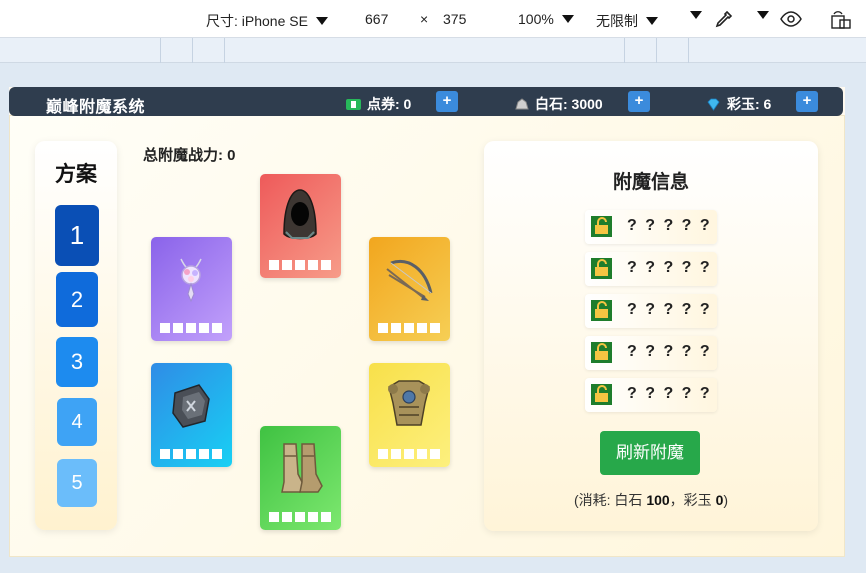 Image resolution: width=866 pixels, height=573 pixels. Describe the element at coordinates (650, 453) in the screenshot. I see `refresh-enchant-button: 刷新附魔` at that location.